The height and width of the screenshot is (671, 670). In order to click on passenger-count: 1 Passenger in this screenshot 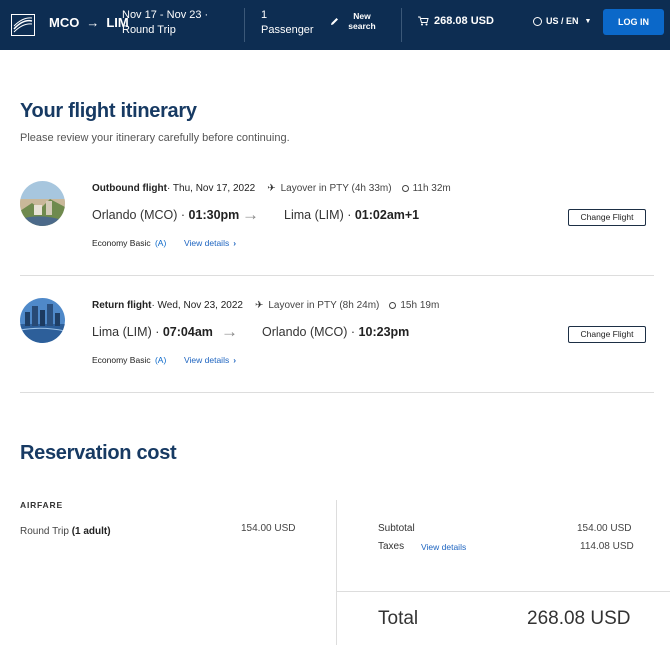, I will do `click(287, 22)`.